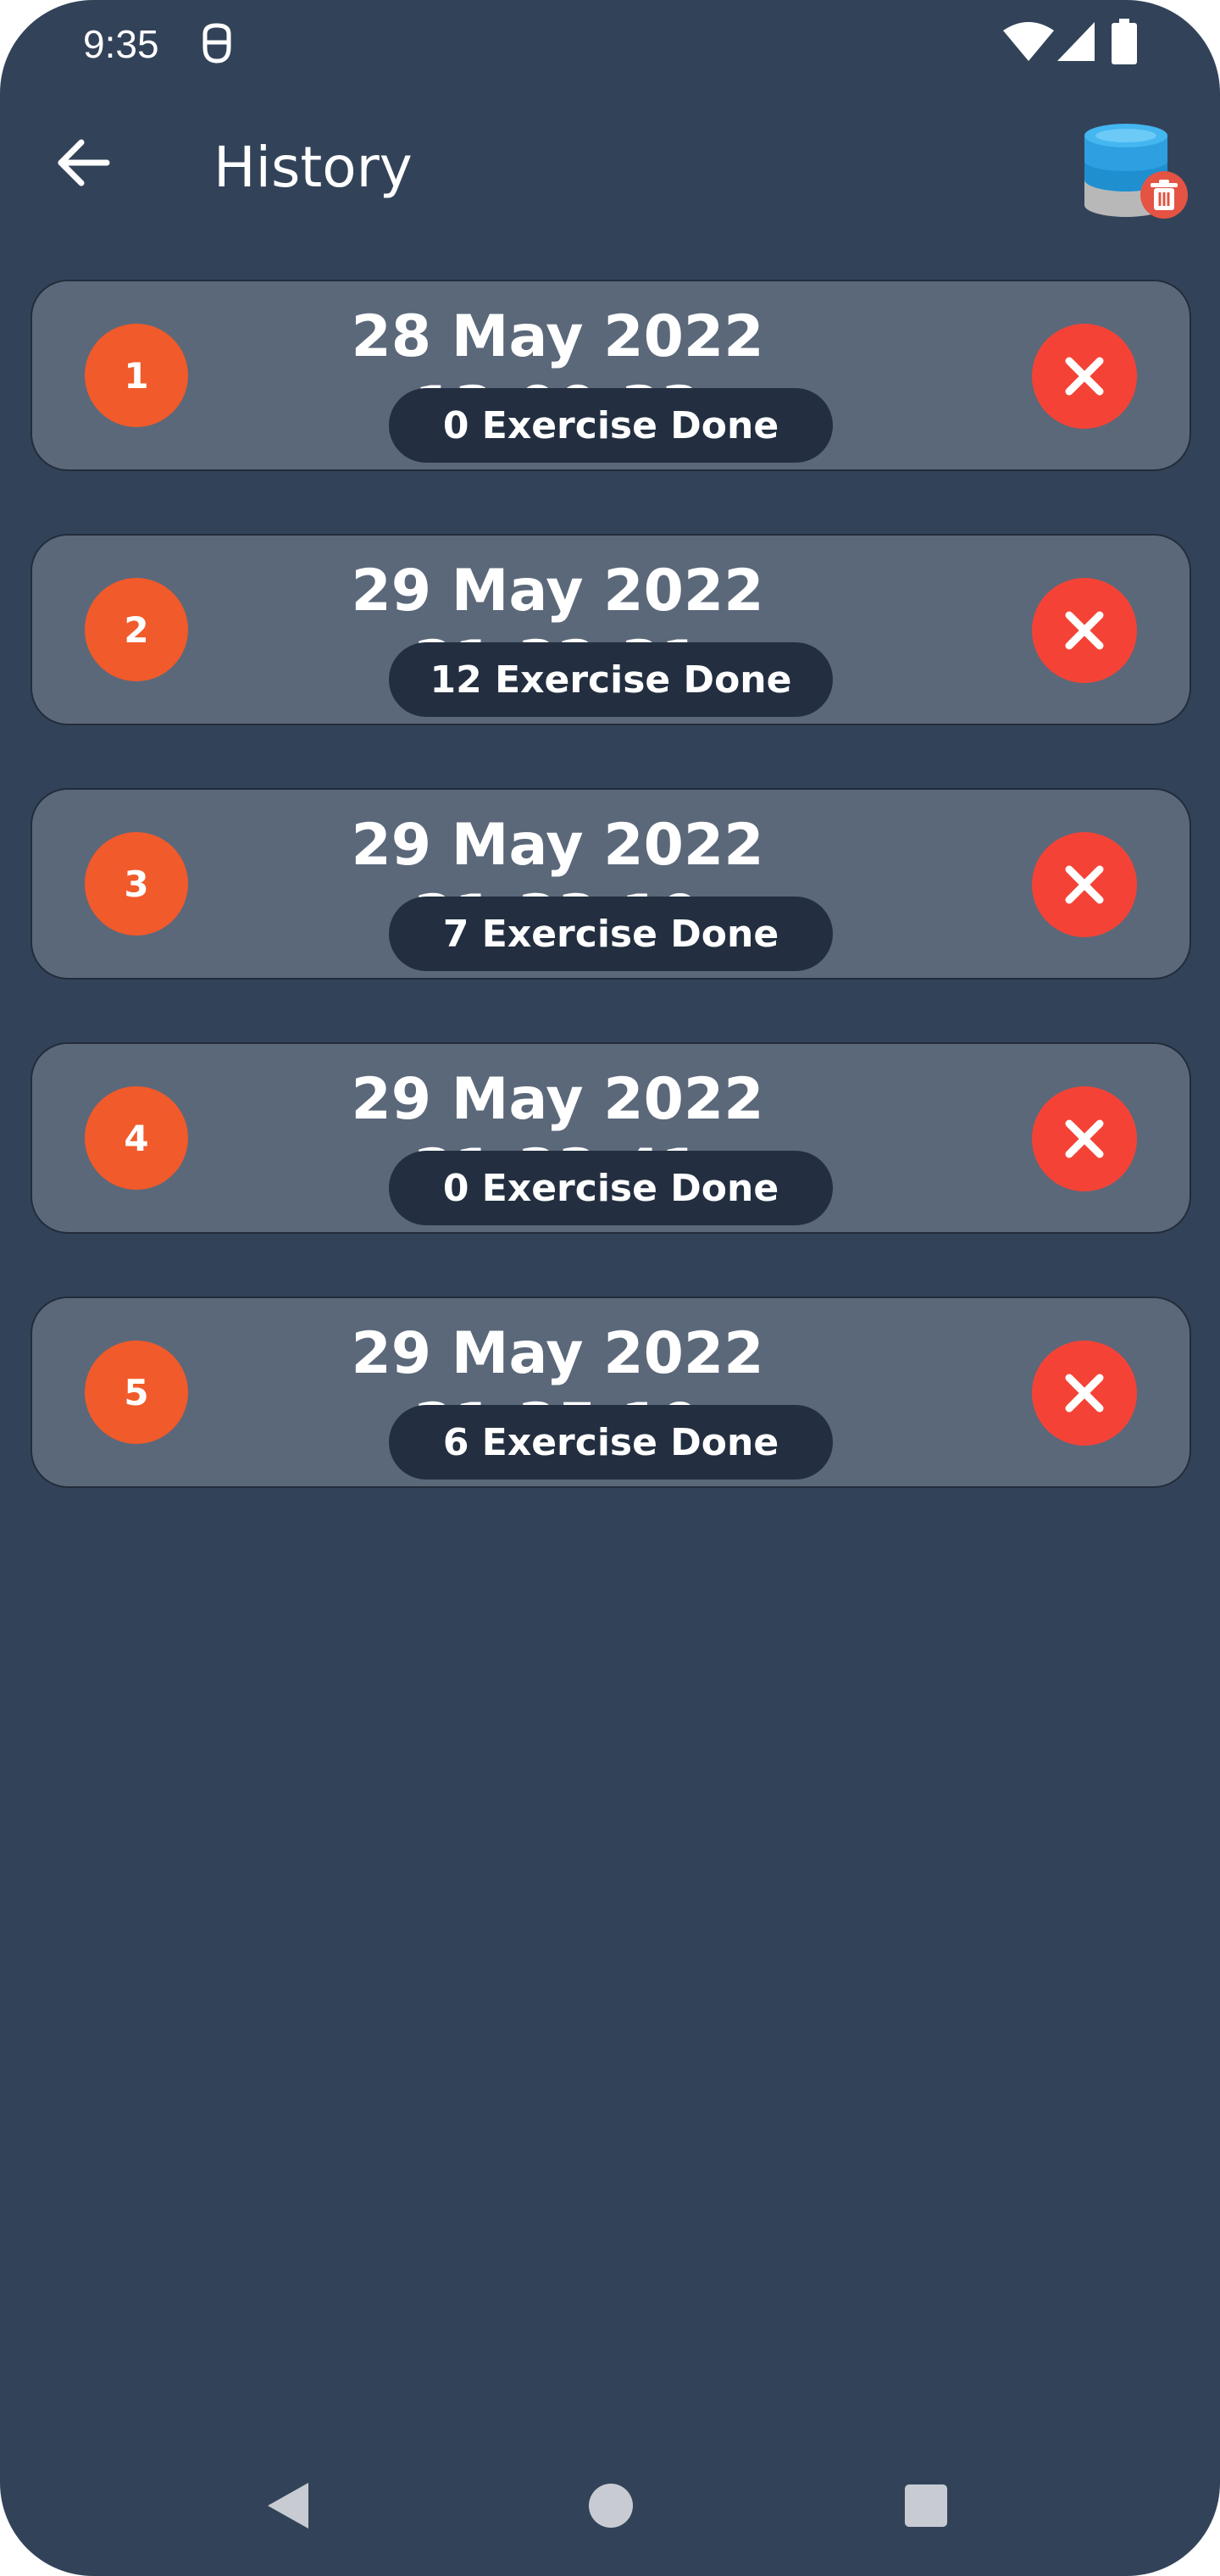  What do you see at coordinates (313, 167) in the screenshot?
I see `page-title: History` at bounding box center [313, 167].